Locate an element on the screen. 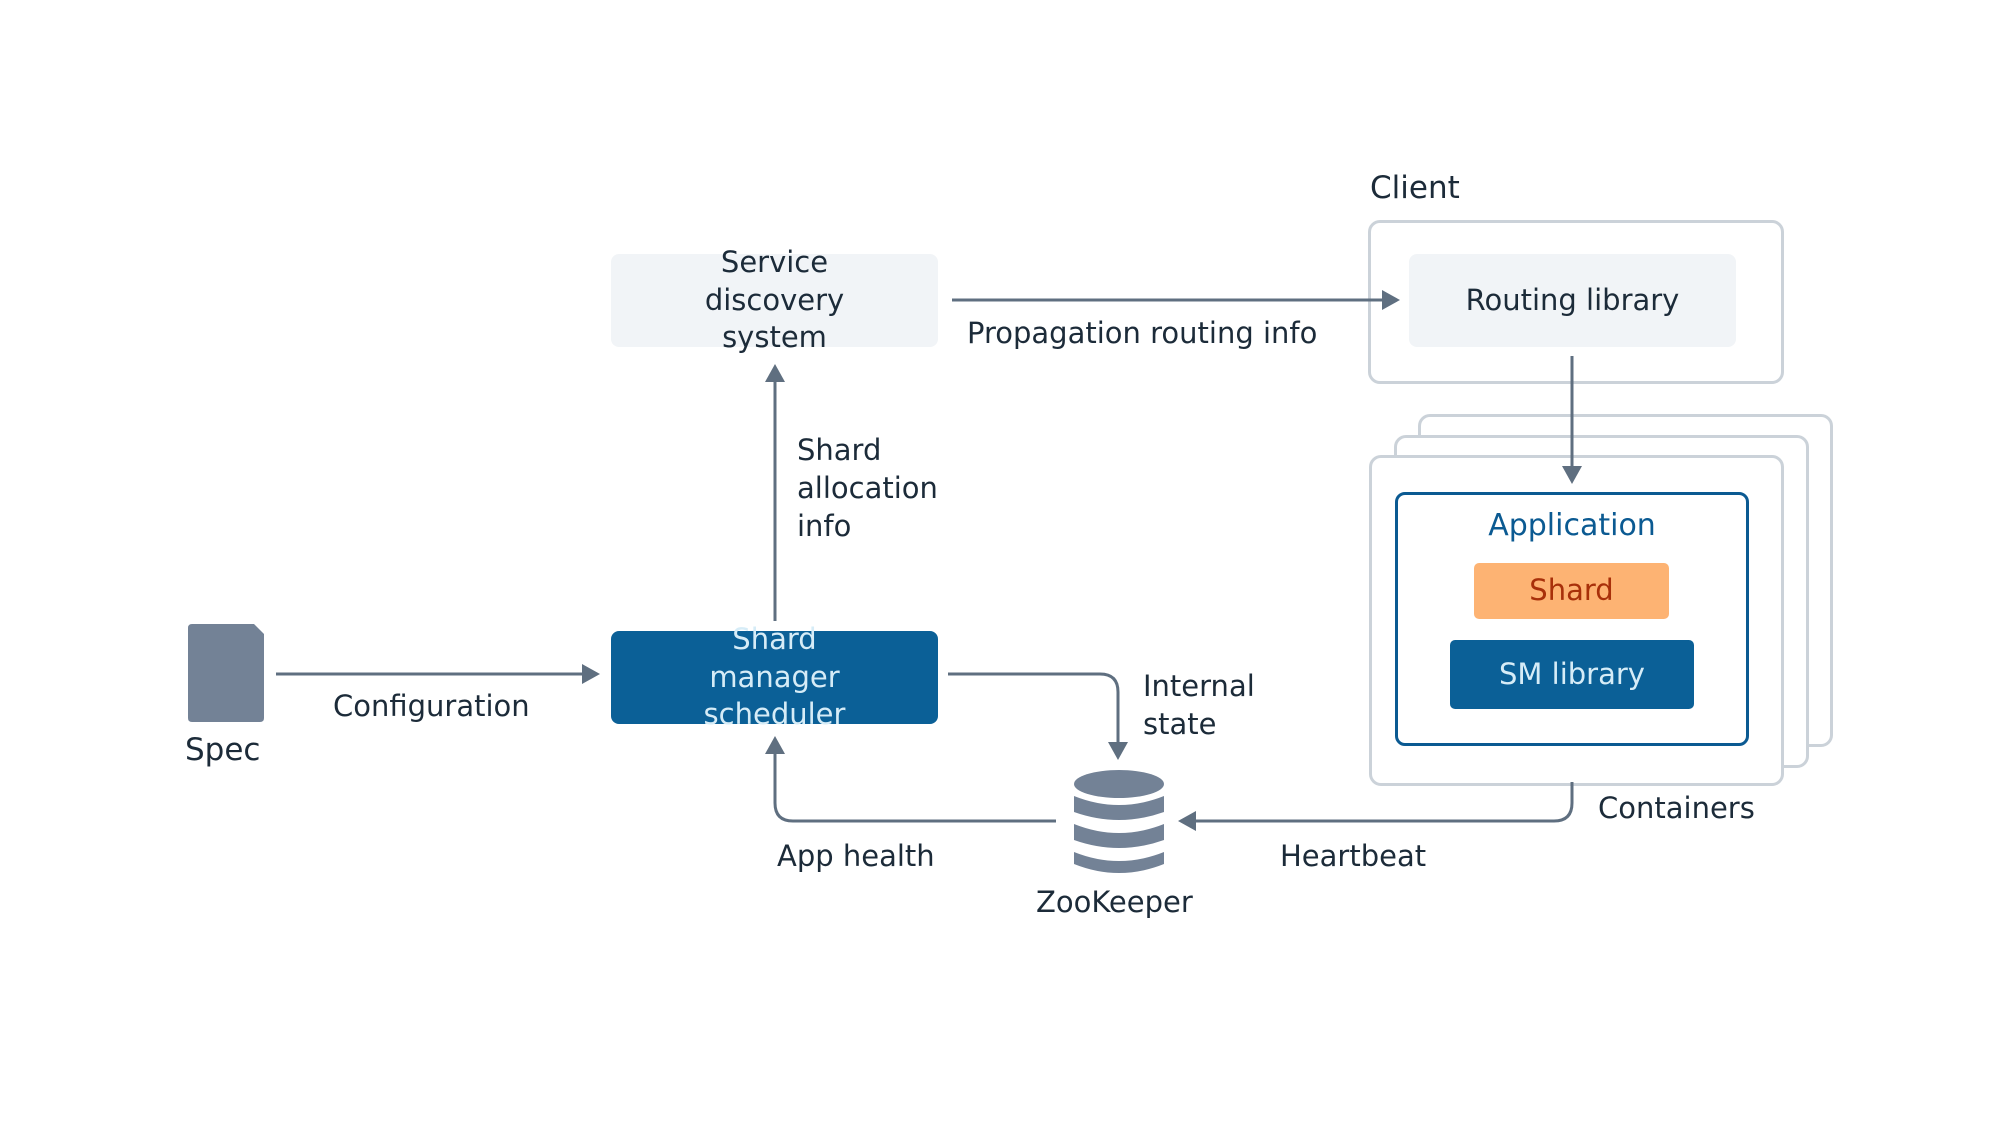  app-health-arrow is located at coordinates (914, 788).